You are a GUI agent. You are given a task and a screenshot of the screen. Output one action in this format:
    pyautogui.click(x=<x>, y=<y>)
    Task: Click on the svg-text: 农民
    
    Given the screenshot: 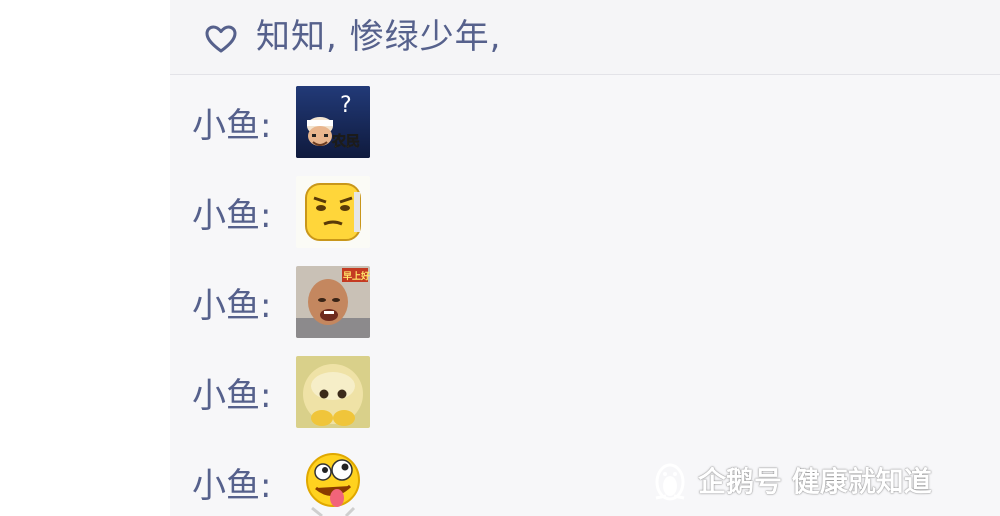 What is the action you would take?
    pyautogui.click(x=345, y=141)
    